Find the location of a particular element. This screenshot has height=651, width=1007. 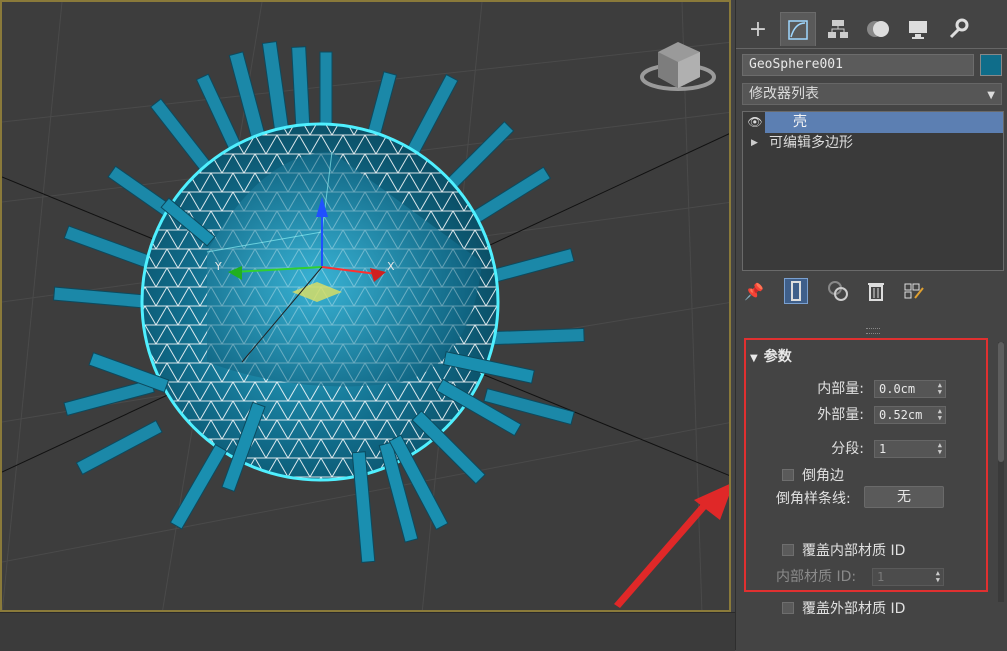

stack-toolbar: 📌 is located at coordinates (873, 291).